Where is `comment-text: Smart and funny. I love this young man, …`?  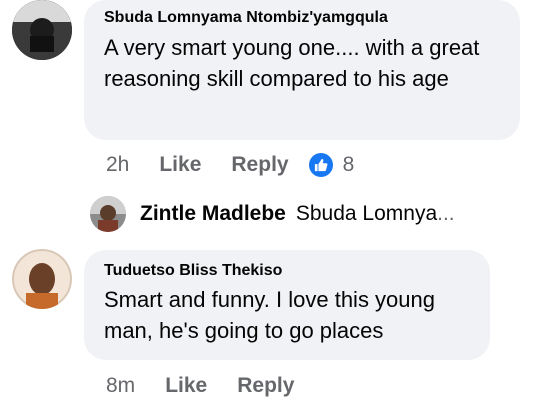 comment-text: Smart and funny. I love this young man, … is located at coordinates (269, 315).